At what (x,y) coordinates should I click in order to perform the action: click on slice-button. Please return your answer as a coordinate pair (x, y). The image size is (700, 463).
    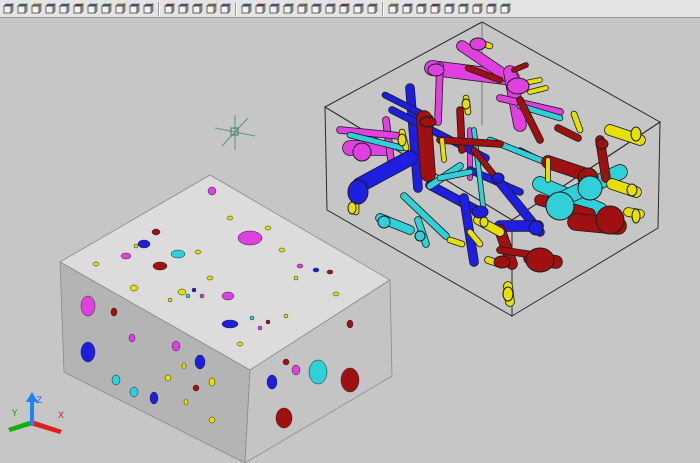
    Looking at the image, I should click on (148, 8).